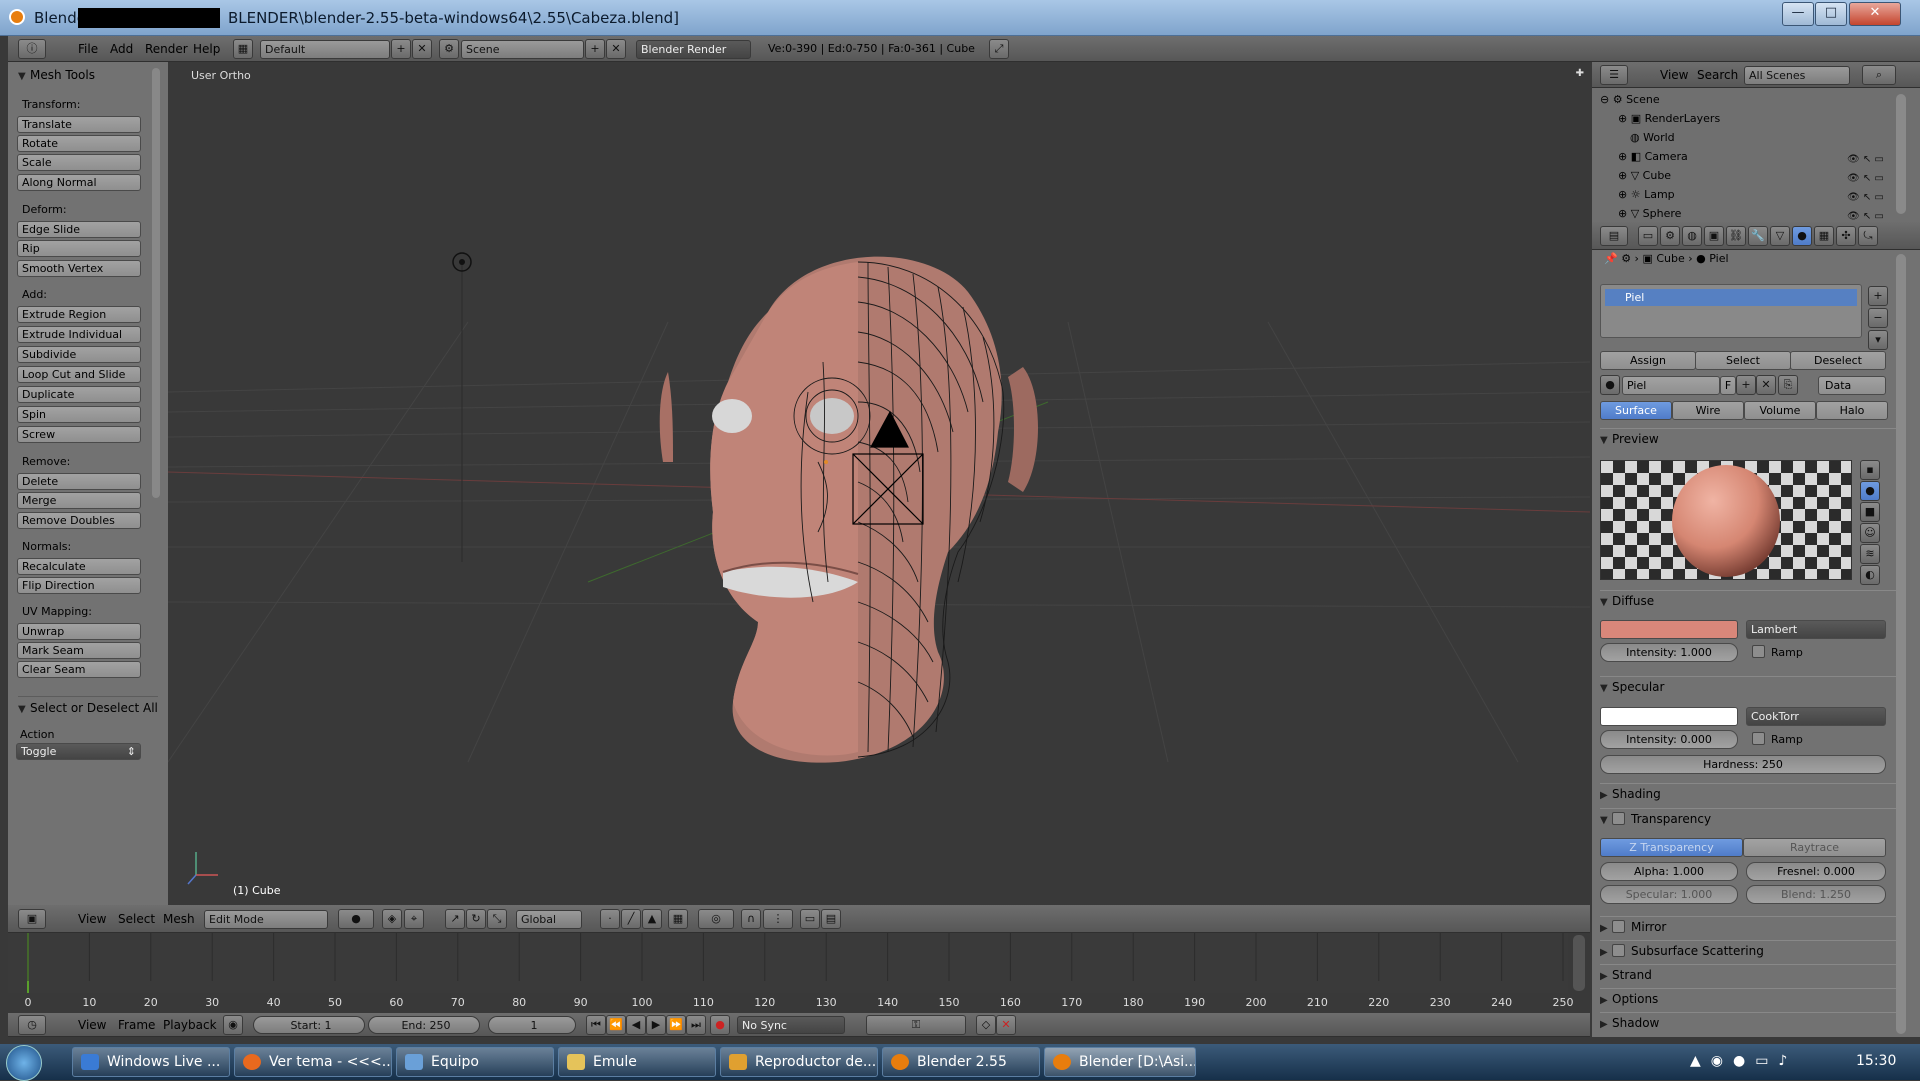 This screenshot has width=1920, height=1081. Describe the element at coordinates (1901, 154) in the screenshot. I see `outliner-scrollbar` at that location.